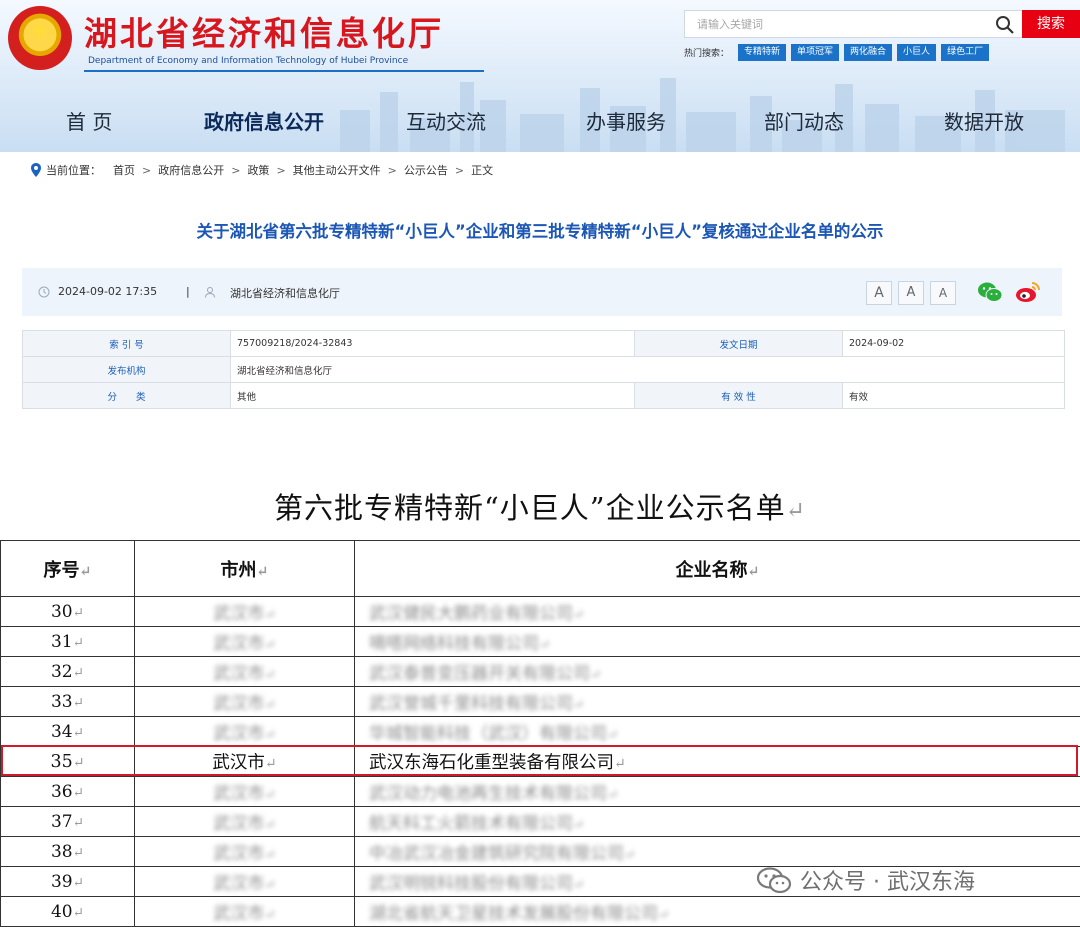 This screenshot has width=1080, height=927. Describe the element at coordinates (648, 370) in the screenshot. I see `info-value: 湖北省经济和信息化厅` at that location.